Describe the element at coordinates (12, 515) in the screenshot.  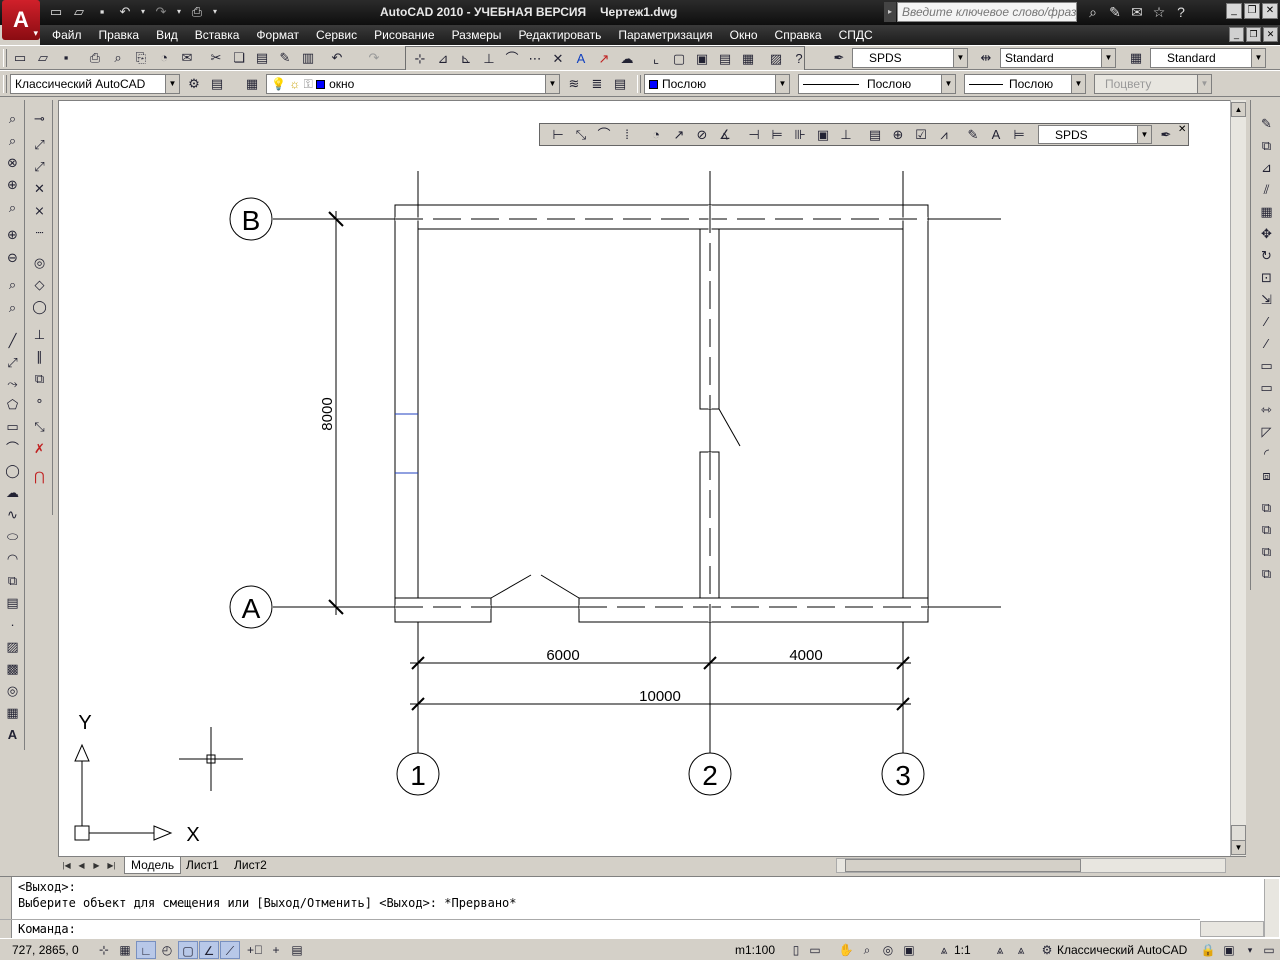
I see `spline-icon: ∿` at that location.